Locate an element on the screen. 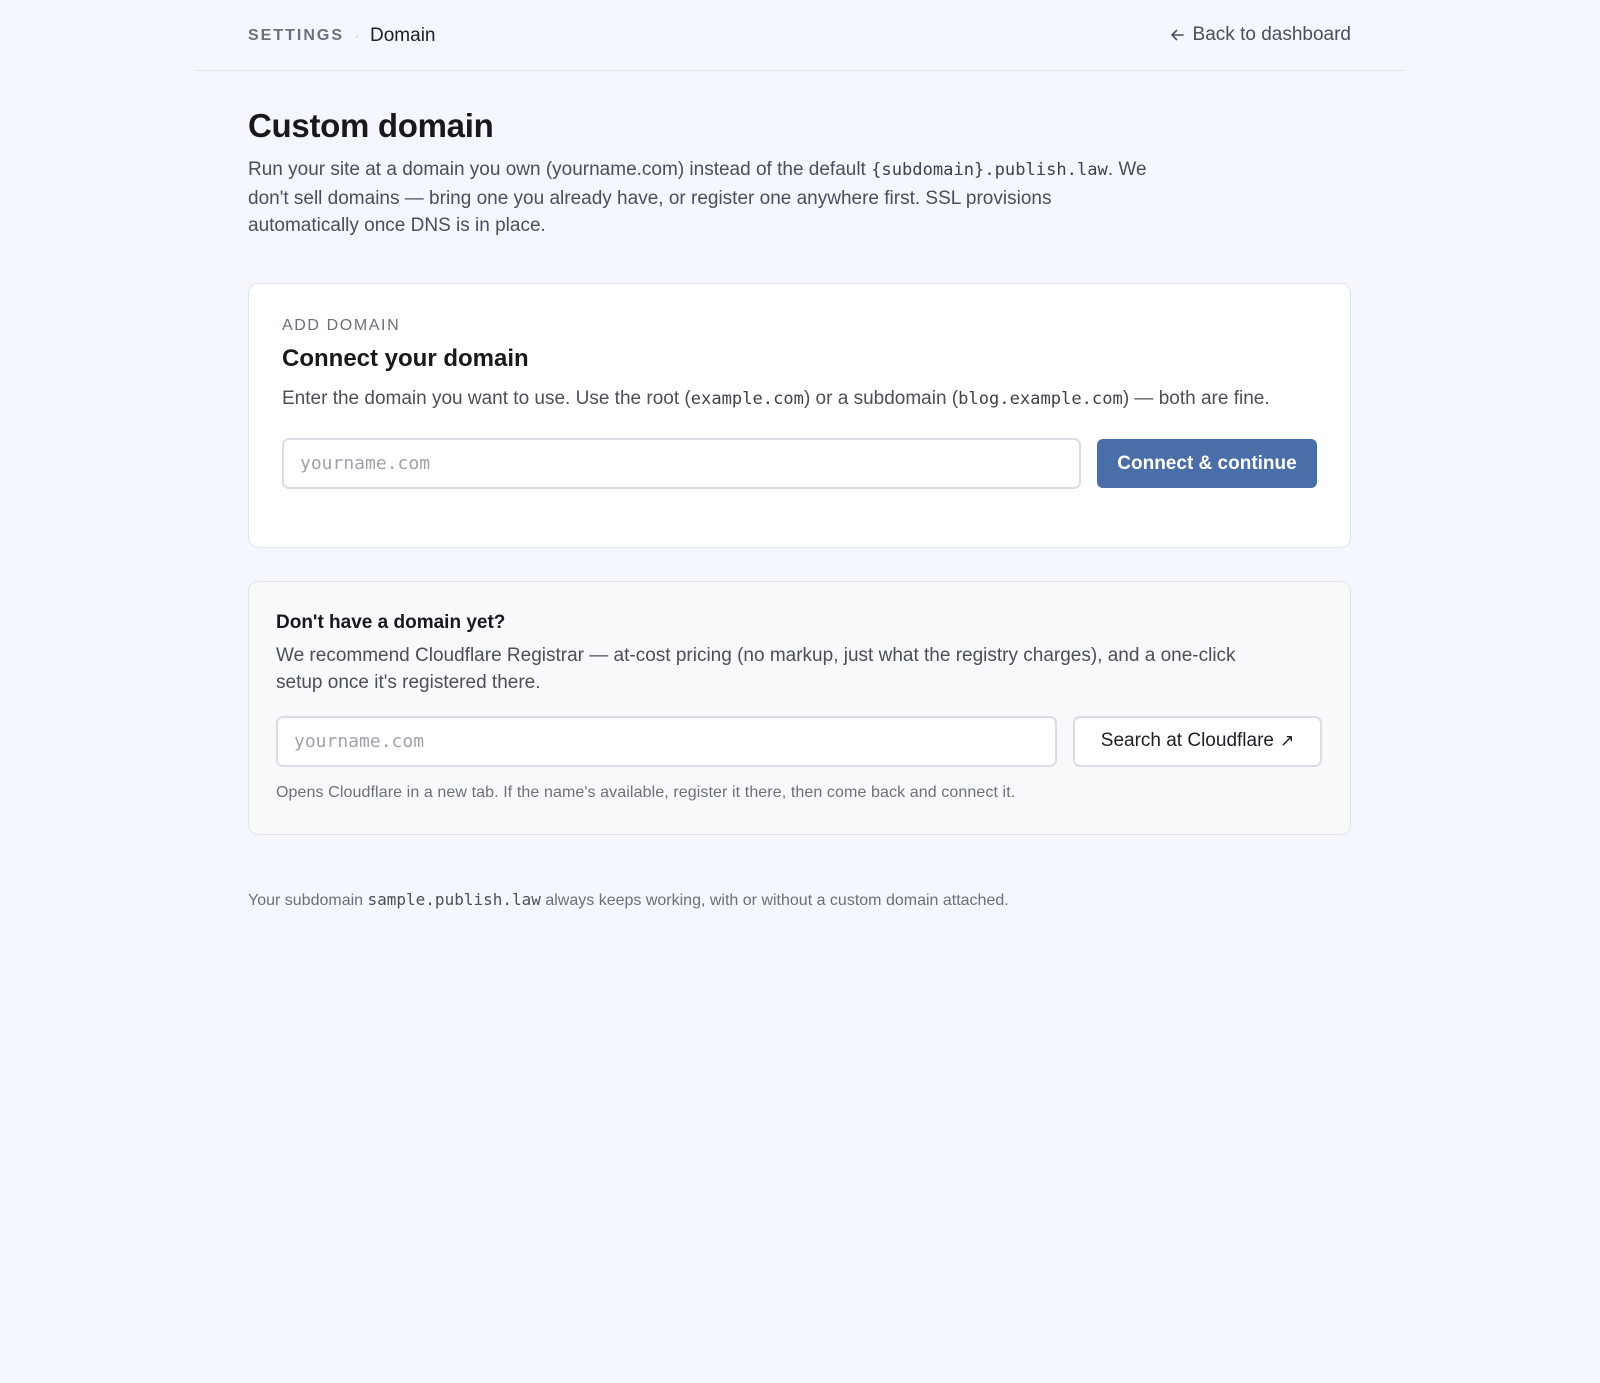 The height and width of the screenshot is (1383, 1600). registrar-search-input is located at coordinates (666, 741).